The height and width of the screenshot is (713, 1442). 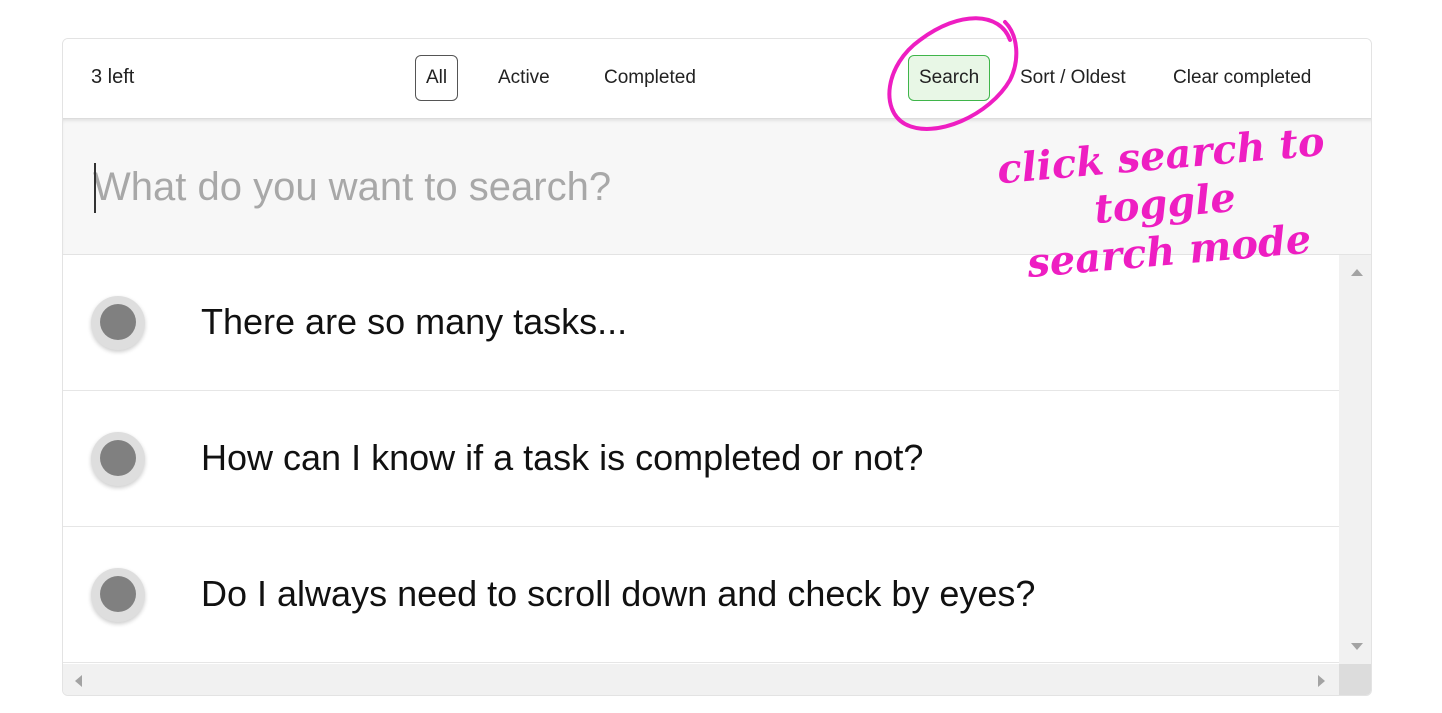 What do you see at coordinates (1357, 646) in the screenshot?
I see `scroll-down-arrow-icon` at bounding box center [1357, 646].